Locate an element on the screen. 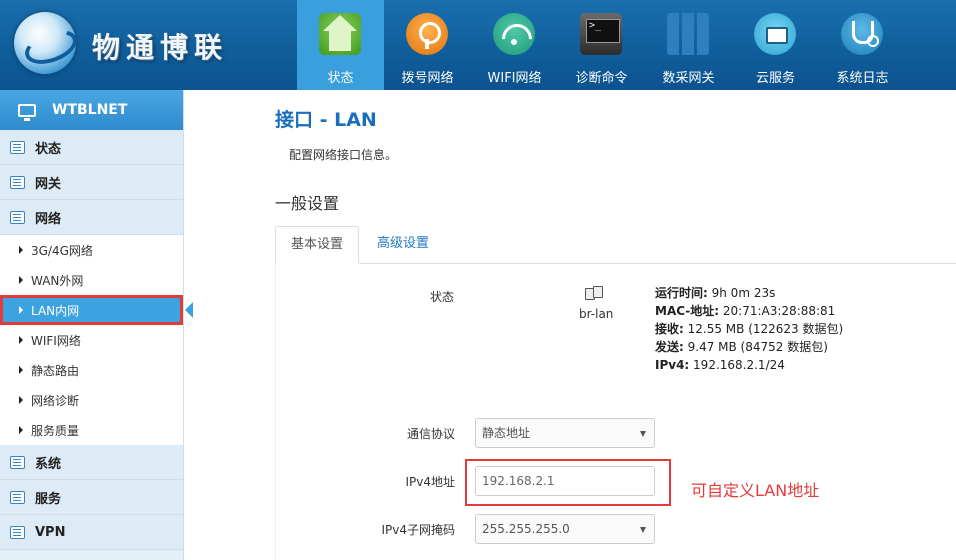  status-label: 状态 is located at coordinates (442, 297).